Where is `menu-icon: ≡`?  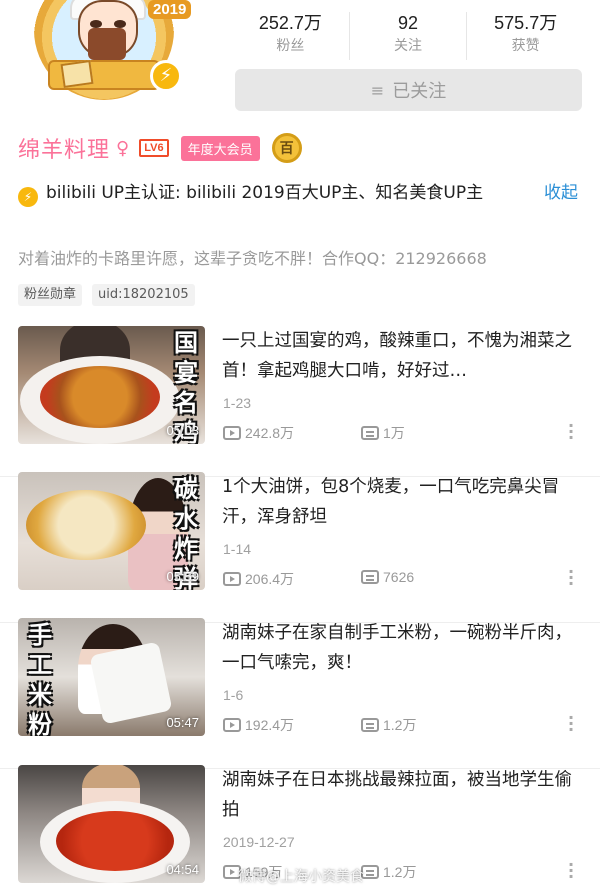
menu-icon: ≡ is located at coordinates (377, 90).